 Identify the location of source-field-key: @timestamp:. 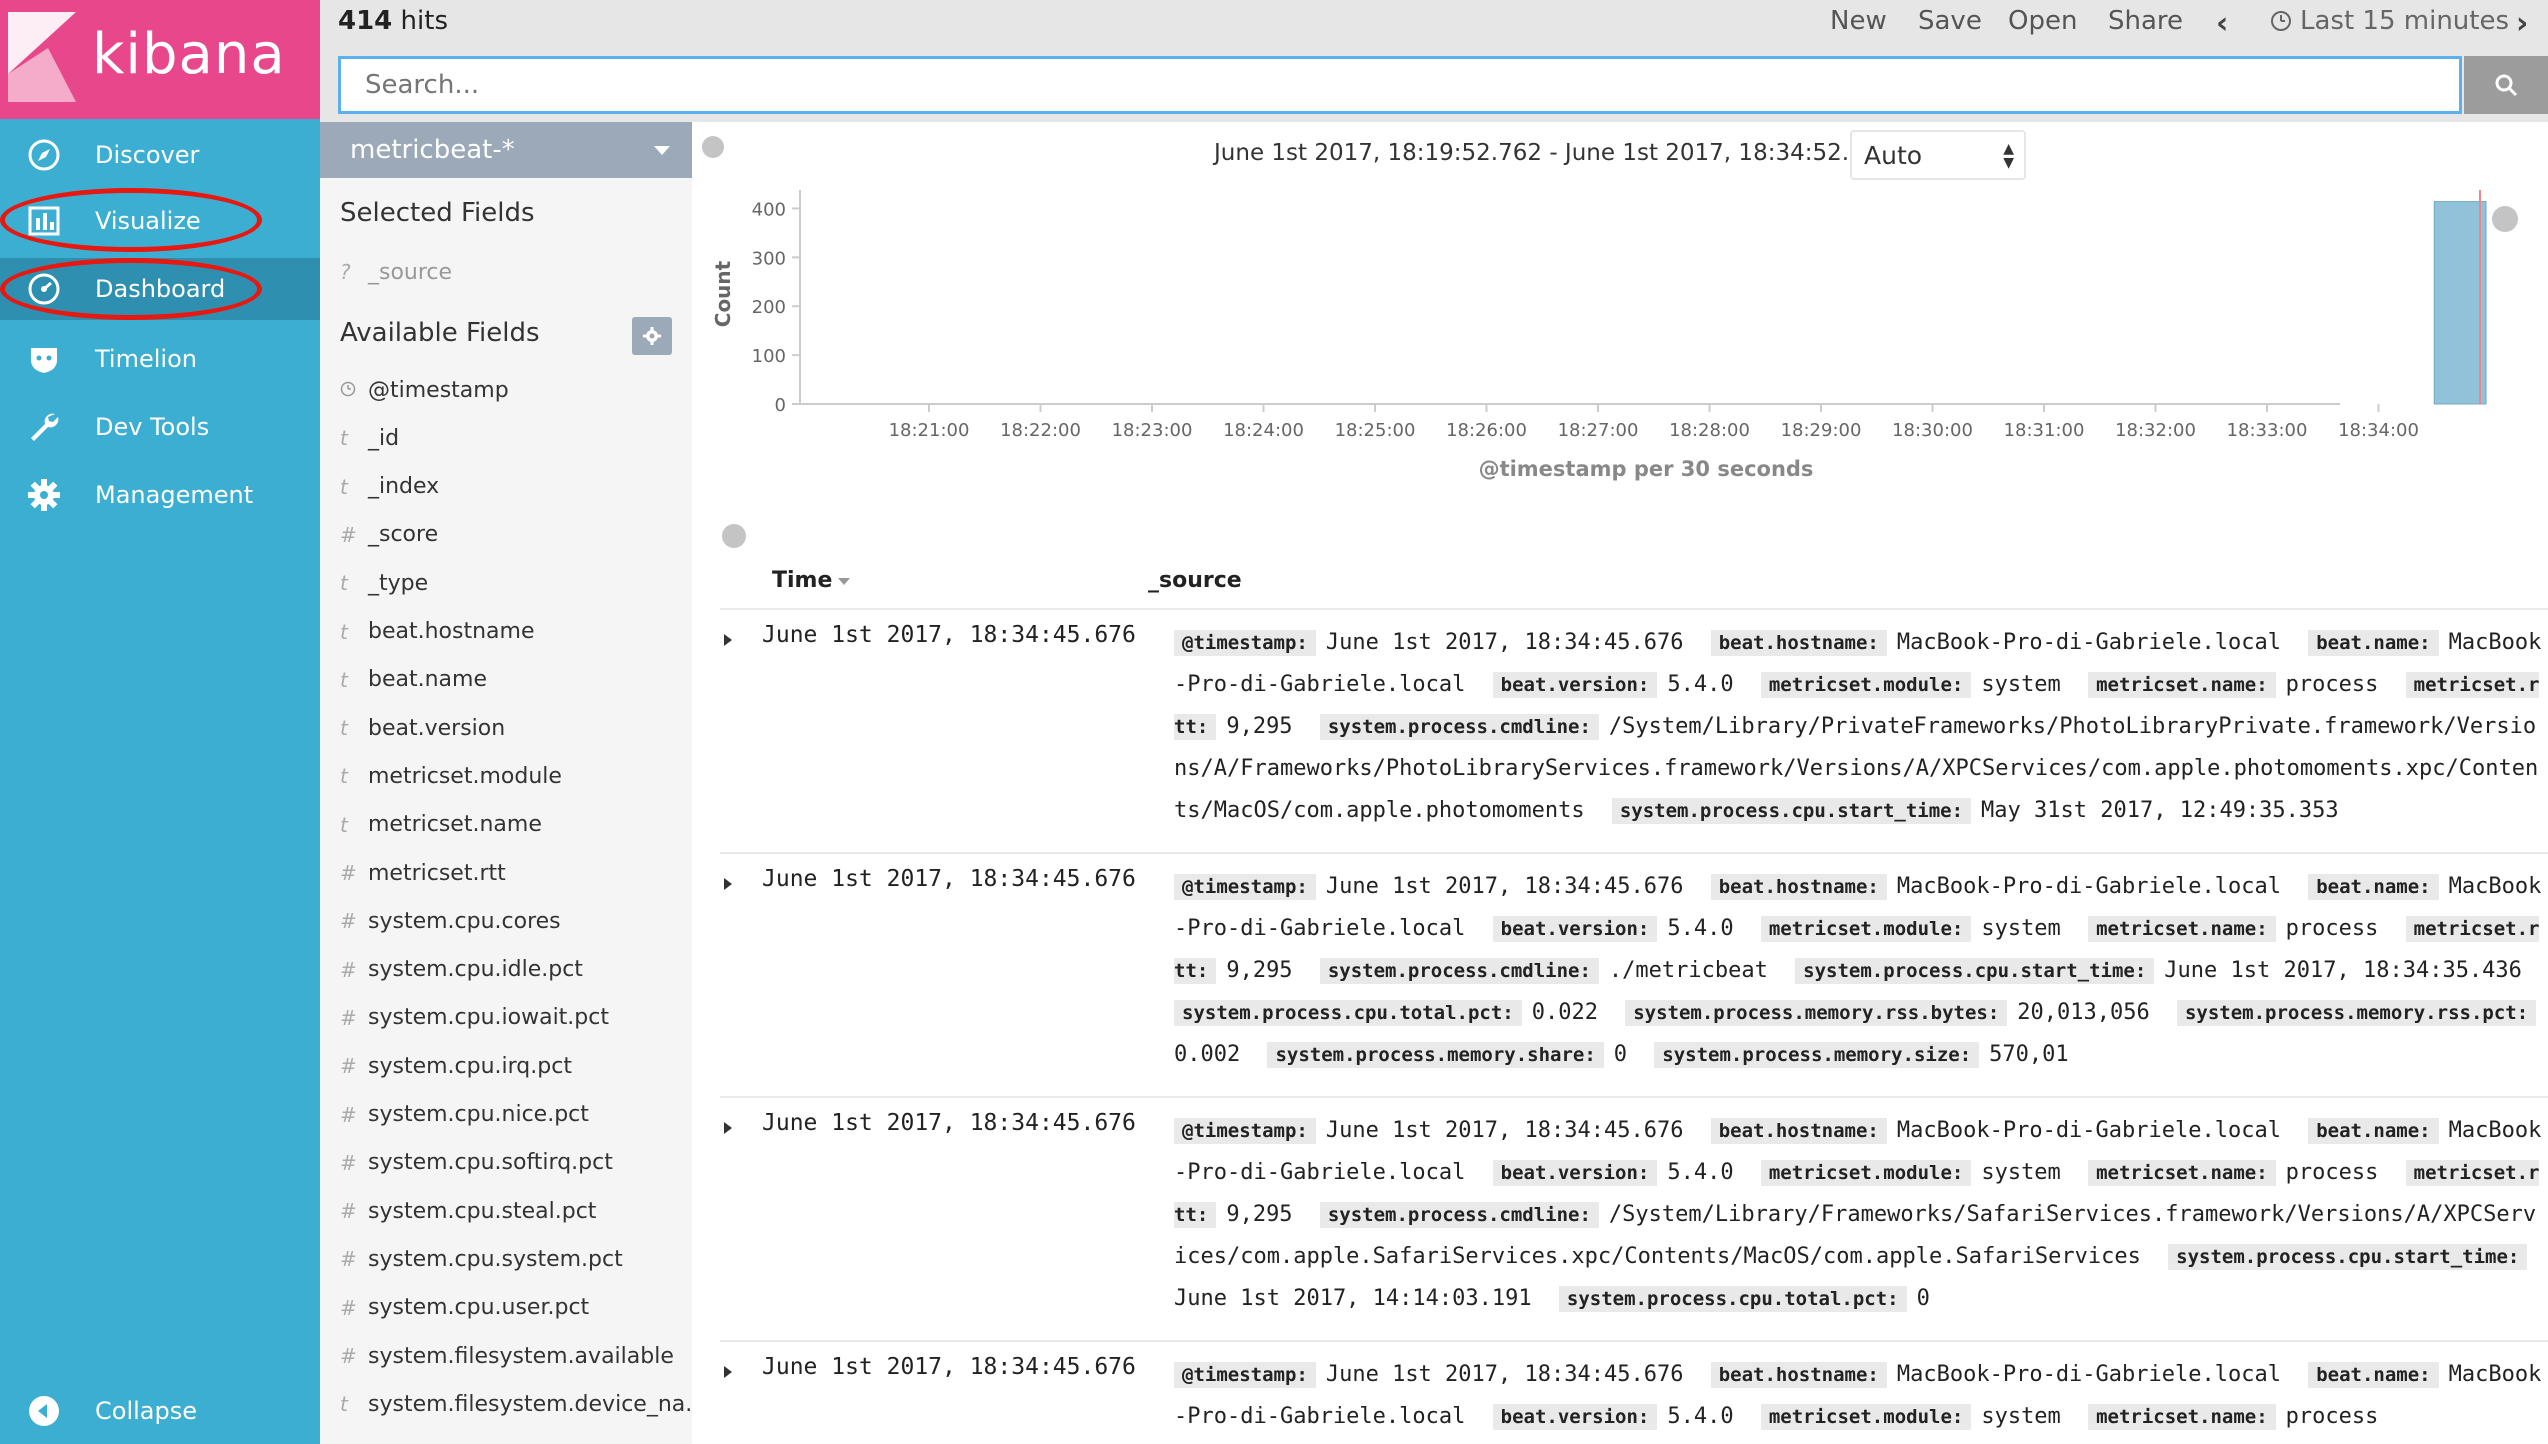
(1245, 1131).